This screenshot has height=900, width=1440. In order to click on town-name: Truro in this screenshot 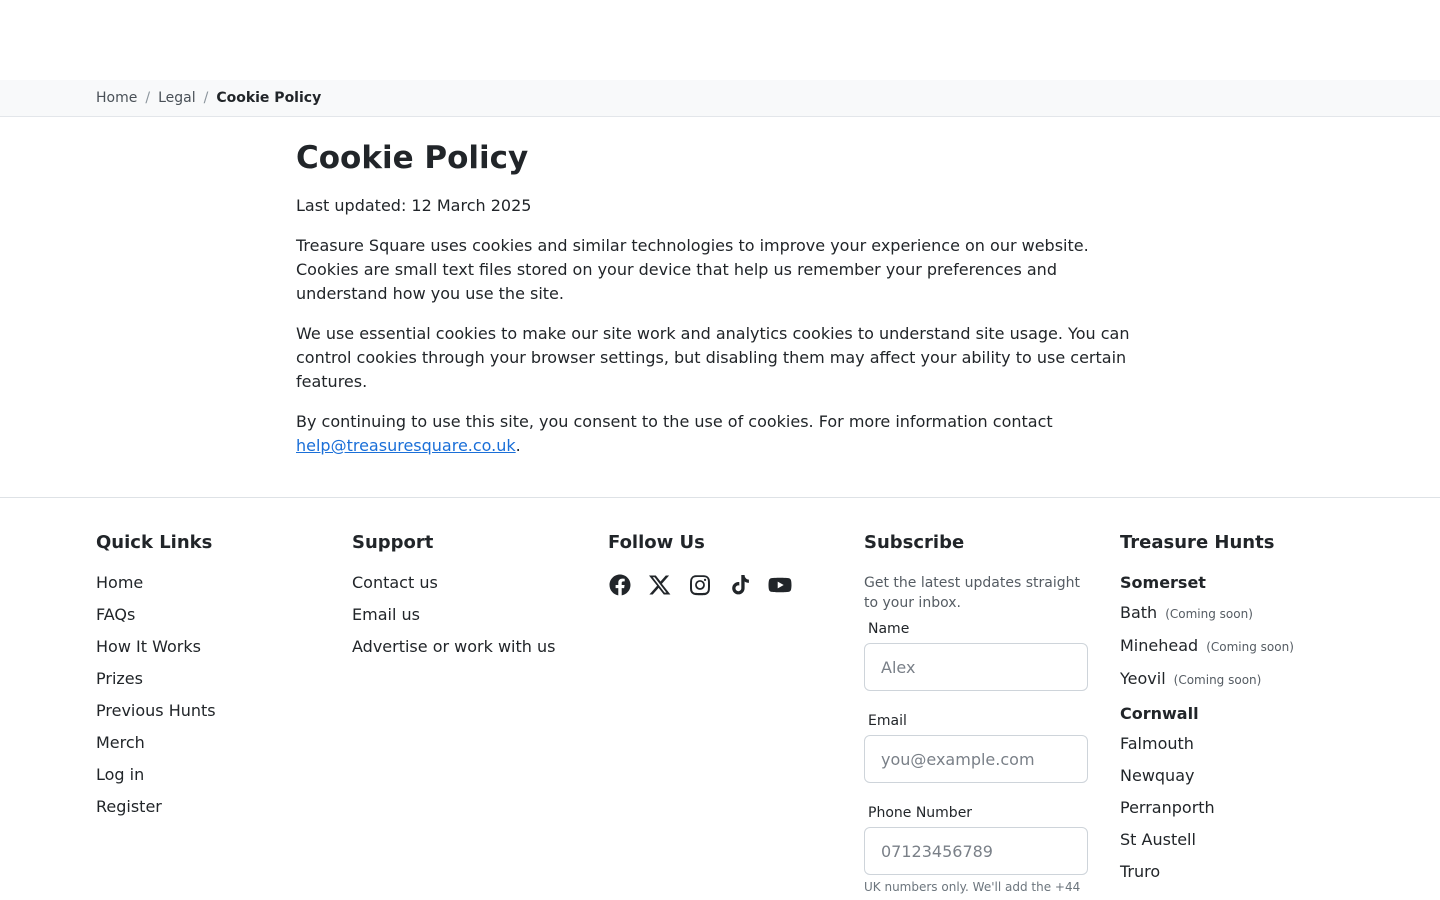, I will do `click(1140, 872)`.